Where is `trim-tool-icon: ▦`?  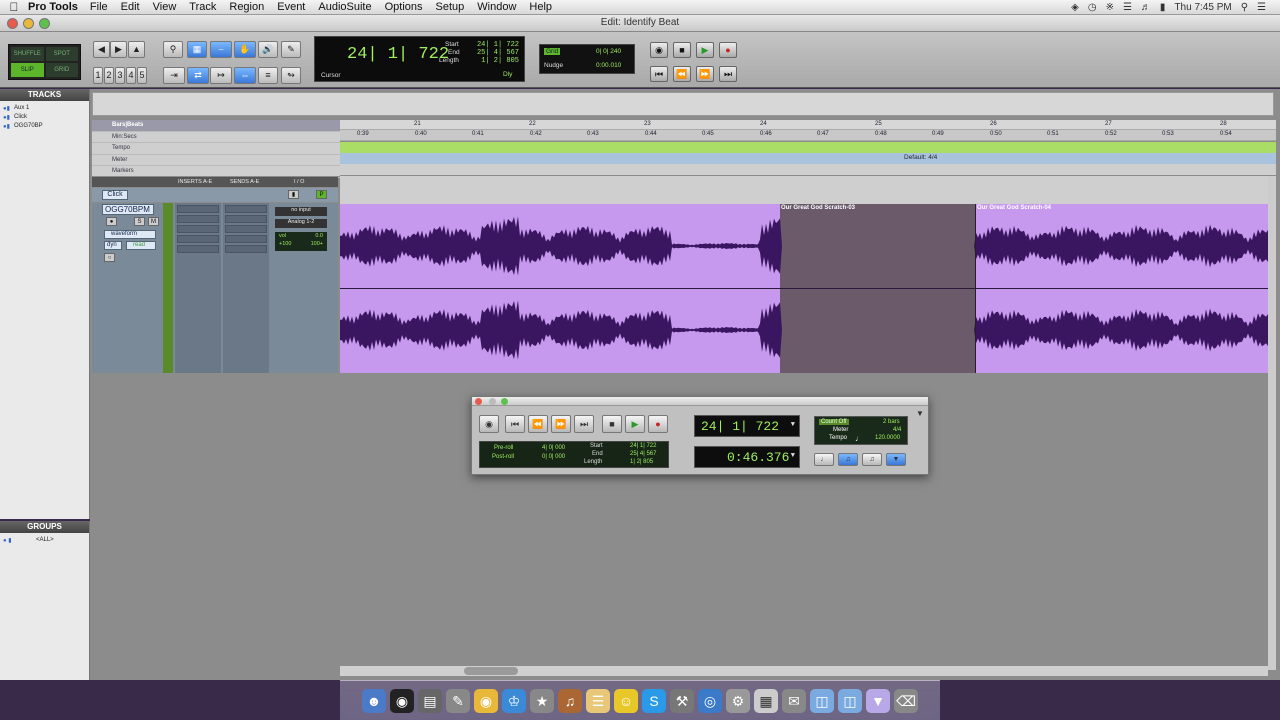
trim-tool-icon: ▦ is located at coordinates (197, 49).